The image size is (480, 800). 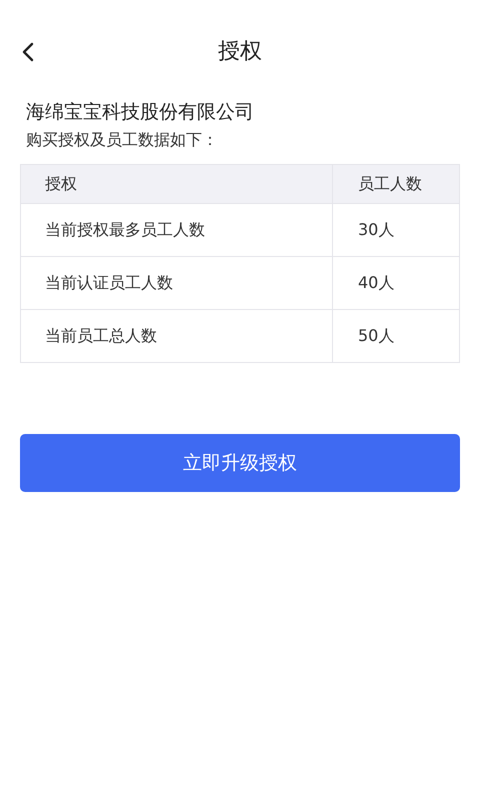 I want to click on intro-text: 购买授权及员工数据如下：, so click(x=122, y=140).